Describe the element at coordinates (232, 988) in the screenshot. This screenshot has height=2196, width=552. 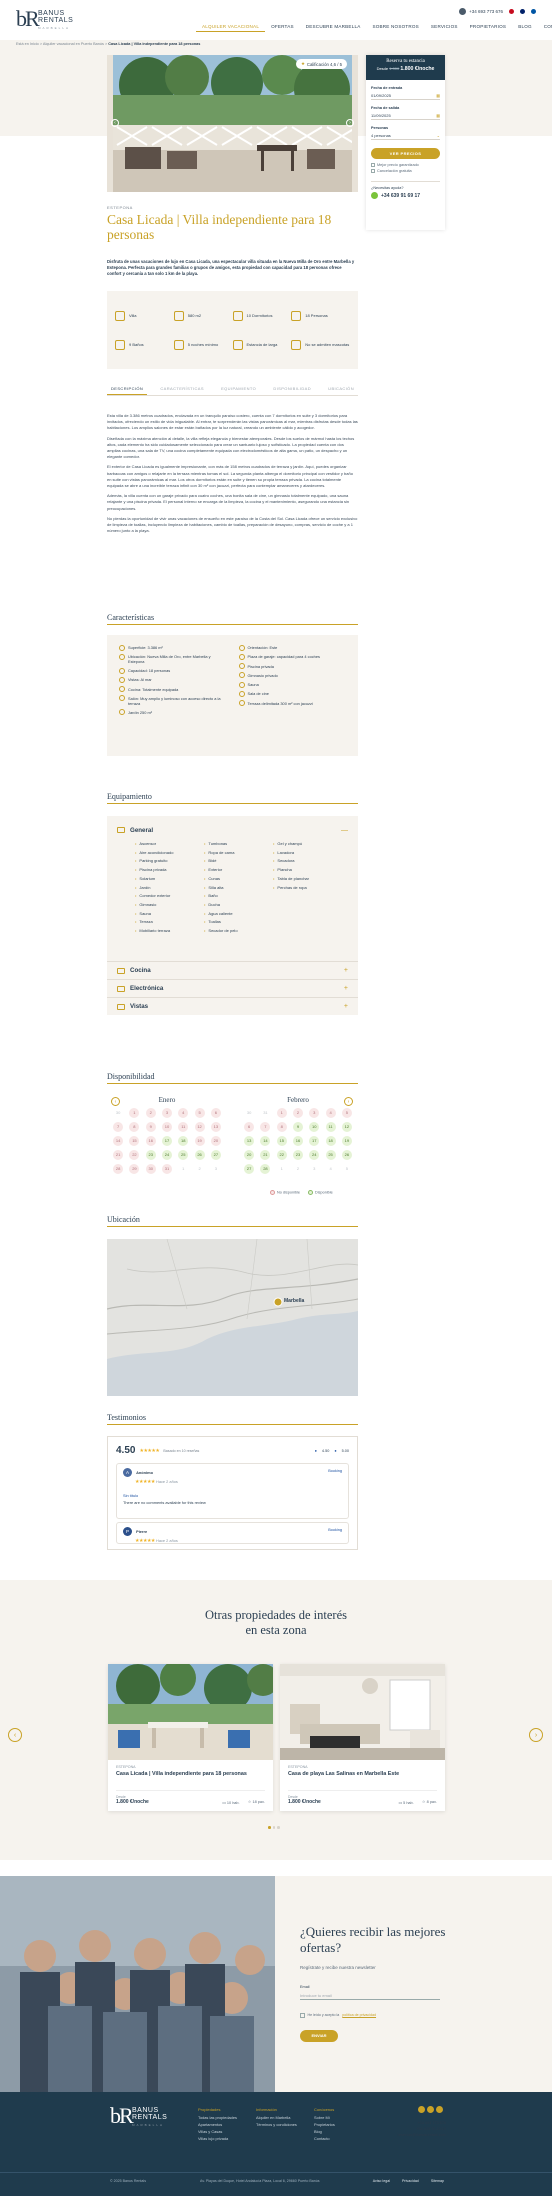
I see `equipment-electronics-header: Electrónica +` at that location.